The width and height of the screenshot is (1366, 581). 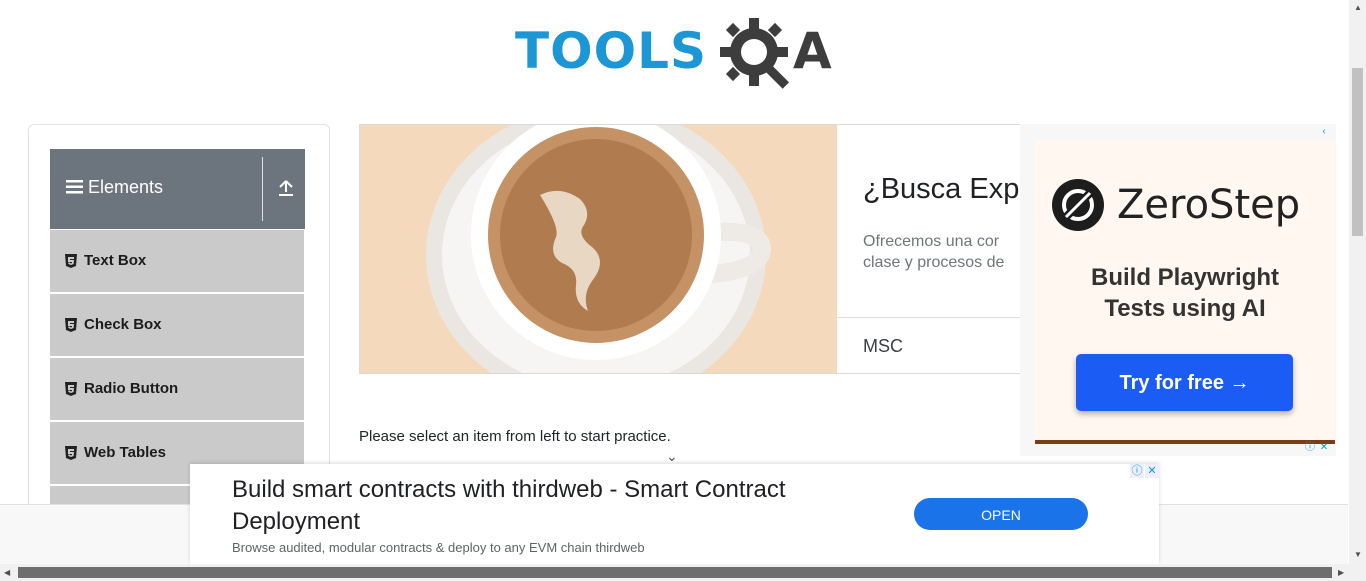 What do you see at coordinates (938, 317) in the screenshot?
I see `banner-separator` at bounding box center [938, 317].